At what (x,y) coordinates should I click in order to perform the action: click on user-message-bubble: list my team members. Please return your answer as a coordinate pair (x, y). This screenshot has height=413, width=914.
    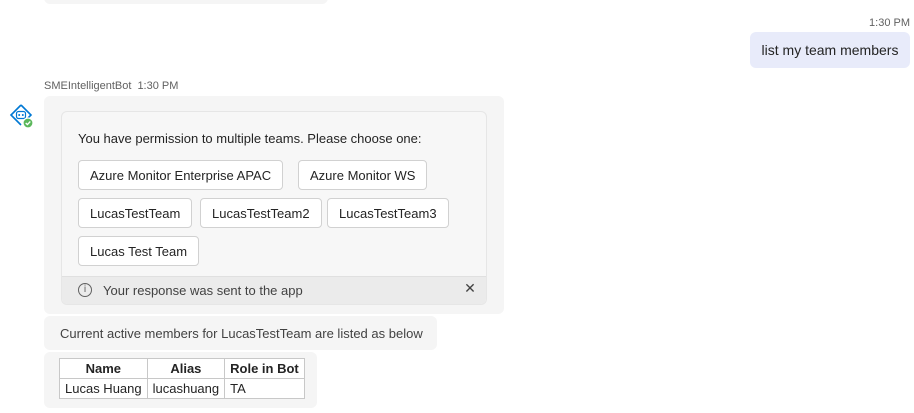
    Looking at the image, I should click on (830, 50).